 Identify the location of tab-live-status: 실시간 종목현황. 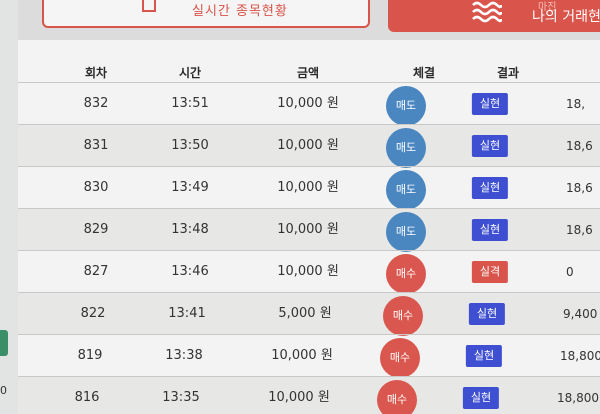
(206, 14).